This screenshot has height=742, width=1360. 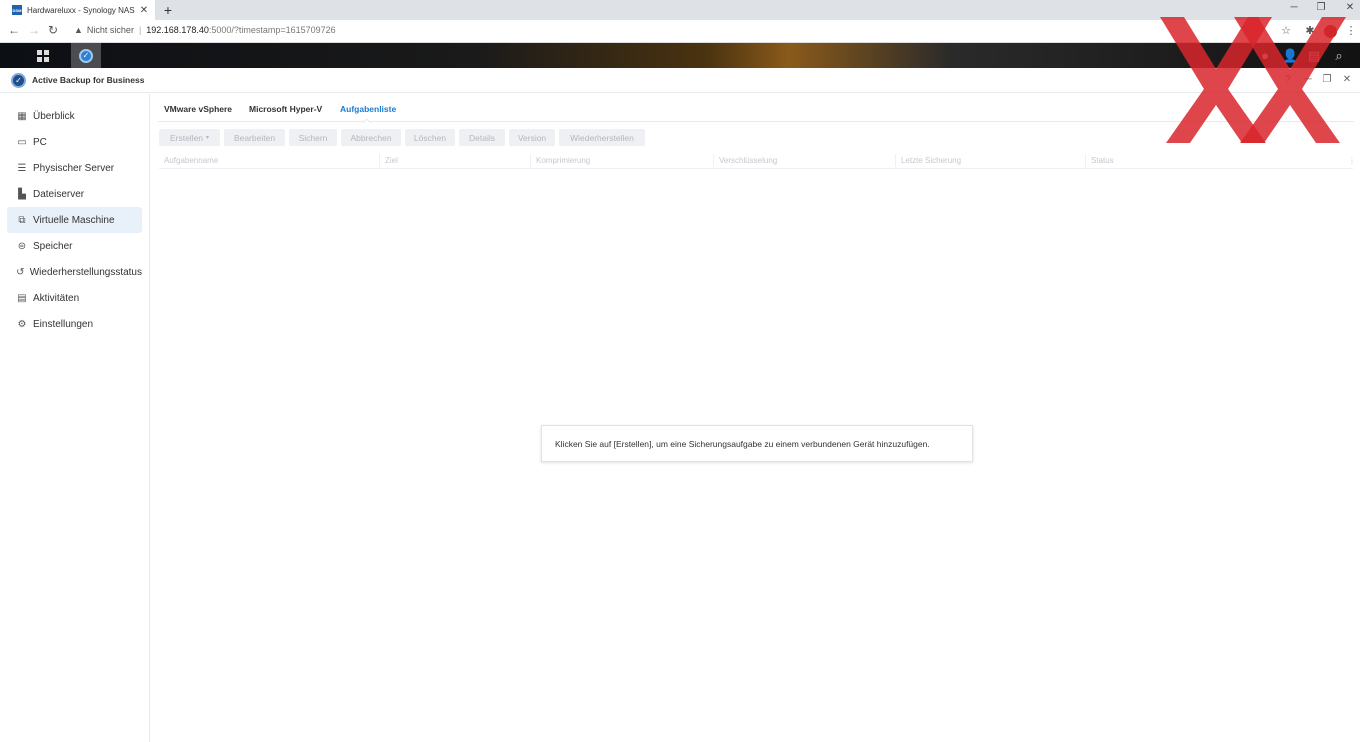 I want to click on edit-button: Bearbeiten, so click(x=254, y=137).